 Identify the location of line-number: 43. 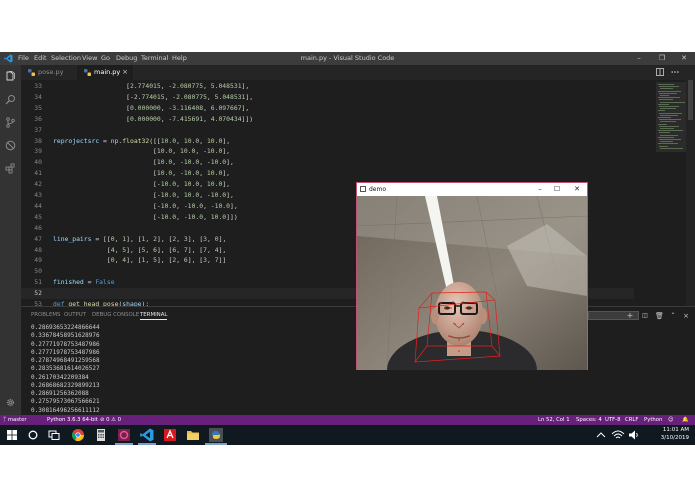
(38, 195).